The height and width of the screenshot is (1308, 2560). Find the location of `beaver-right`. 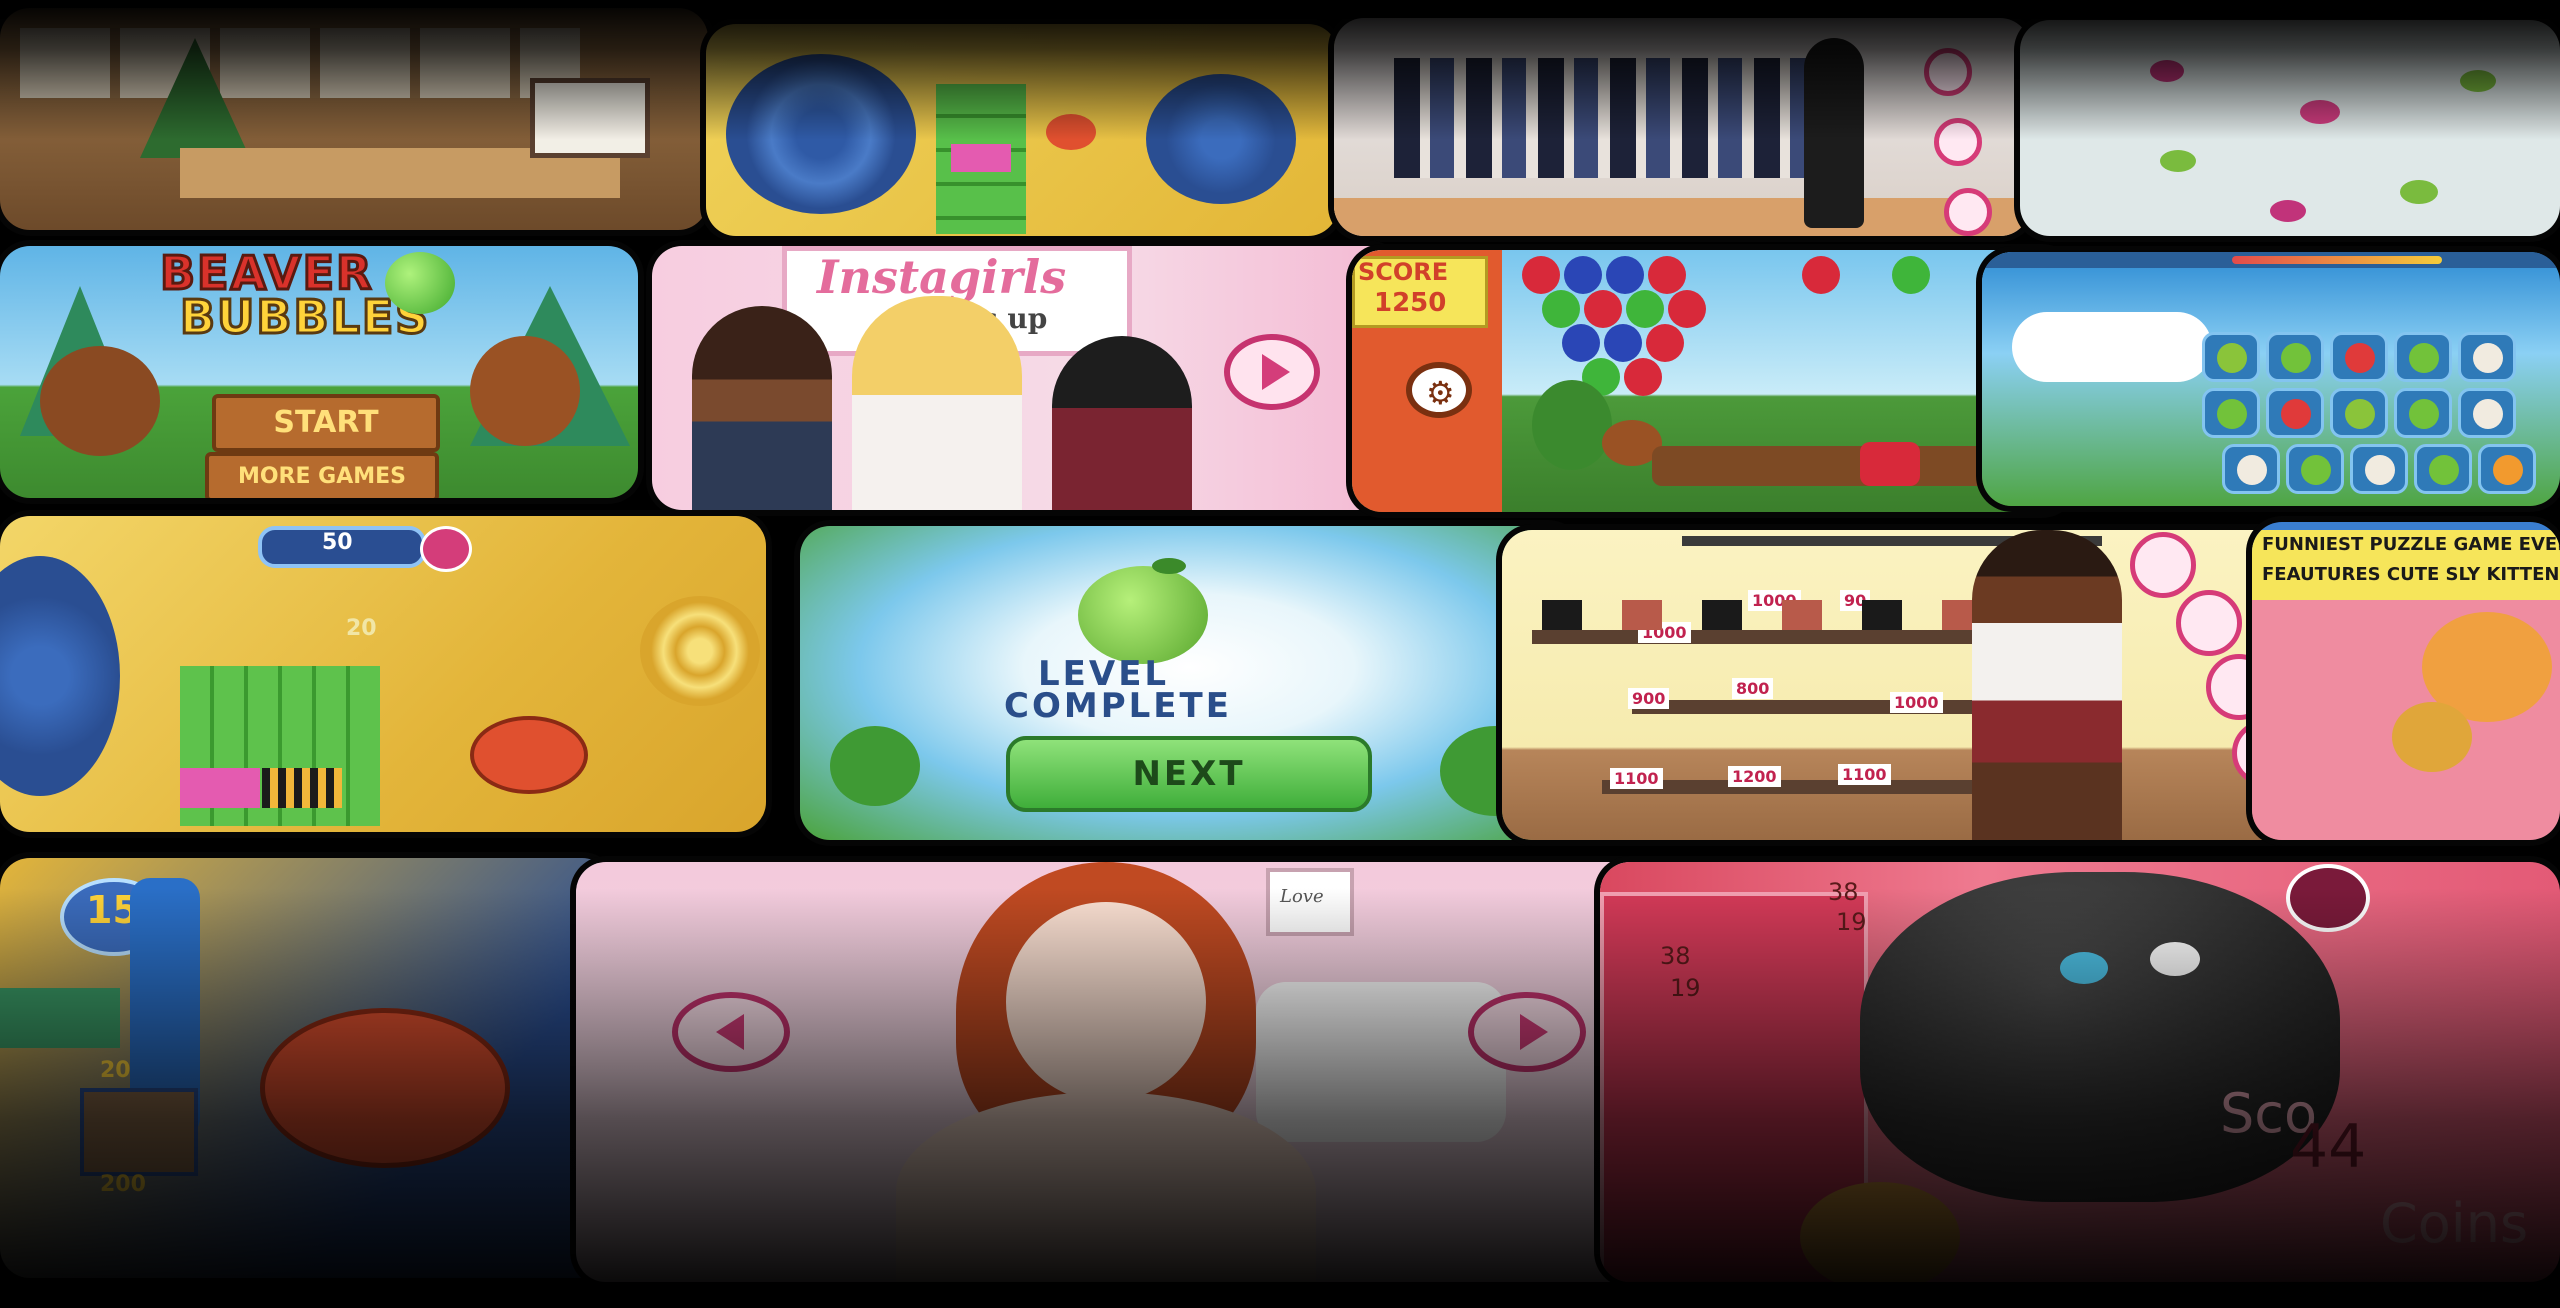

beaver-right is located at coordinates (525, 391).